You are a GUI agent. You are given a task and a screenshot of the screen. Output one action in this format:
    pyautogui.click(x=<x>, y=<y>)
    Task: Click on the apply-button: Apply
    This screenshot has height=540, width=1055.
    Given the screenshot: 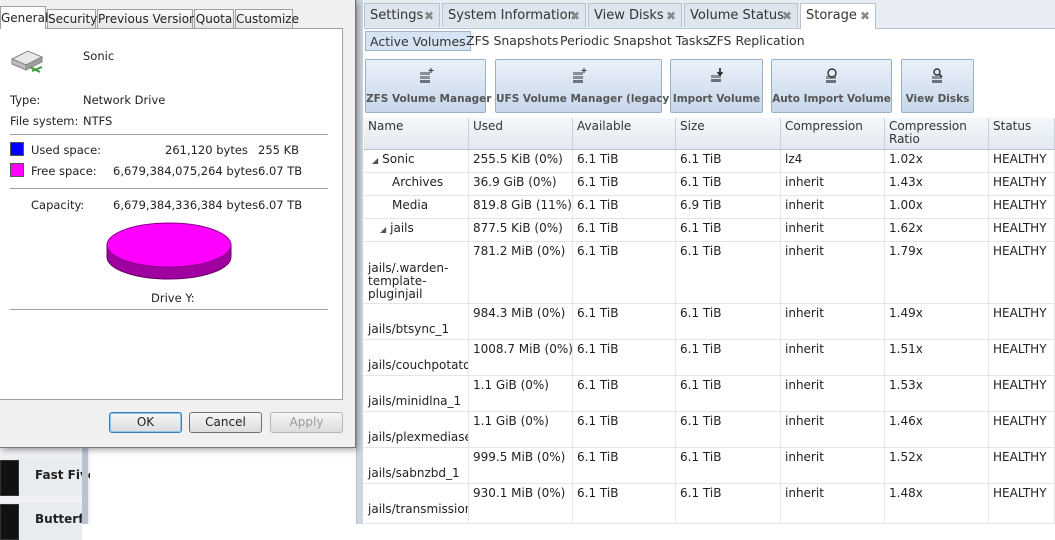 What is the action you would take?
    pyautogui.click(x=306, y=422)
    